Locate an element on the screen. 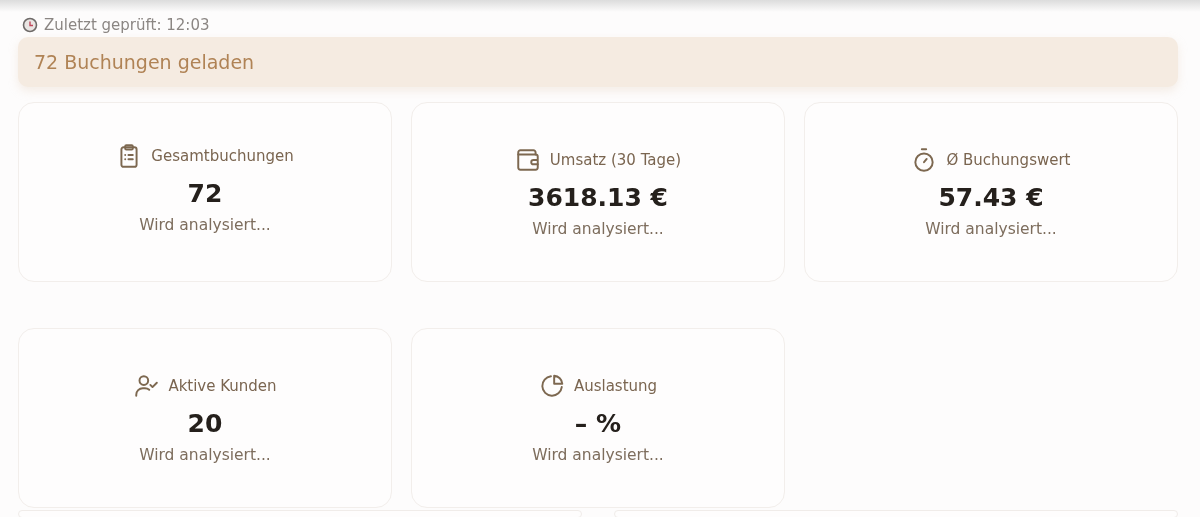 The width and height of the screenshot is (1200, 517). stat-label: Umsatz (30 Tage) is located at coordinates (615, 159).